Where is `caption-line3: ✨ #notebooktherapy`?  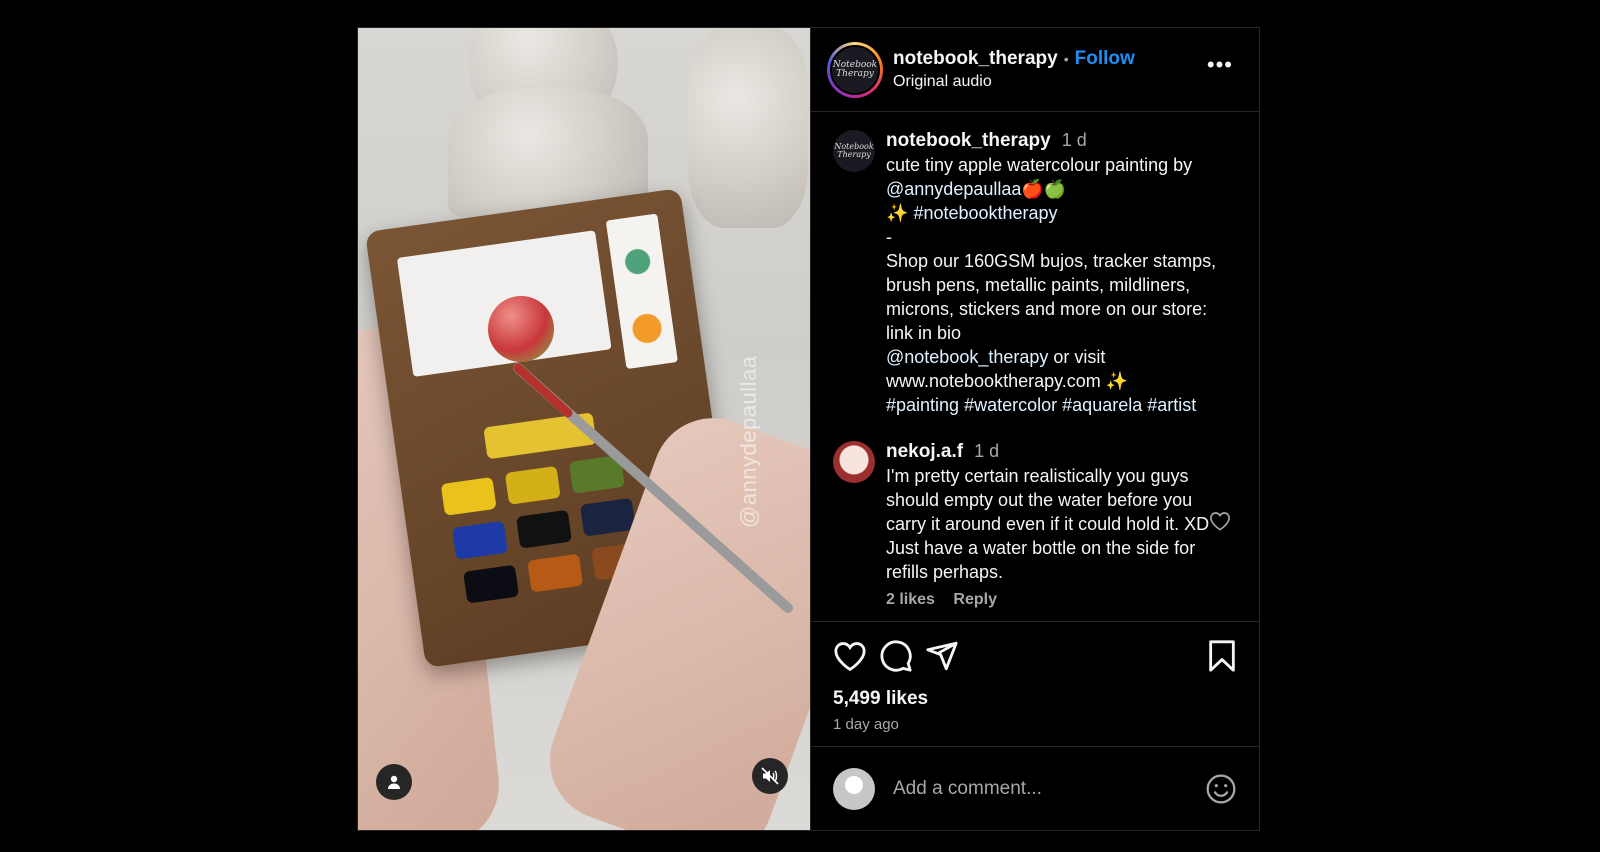 caption-line3: ✨ #notebooktherapy is located at coordinates (1056, 213).